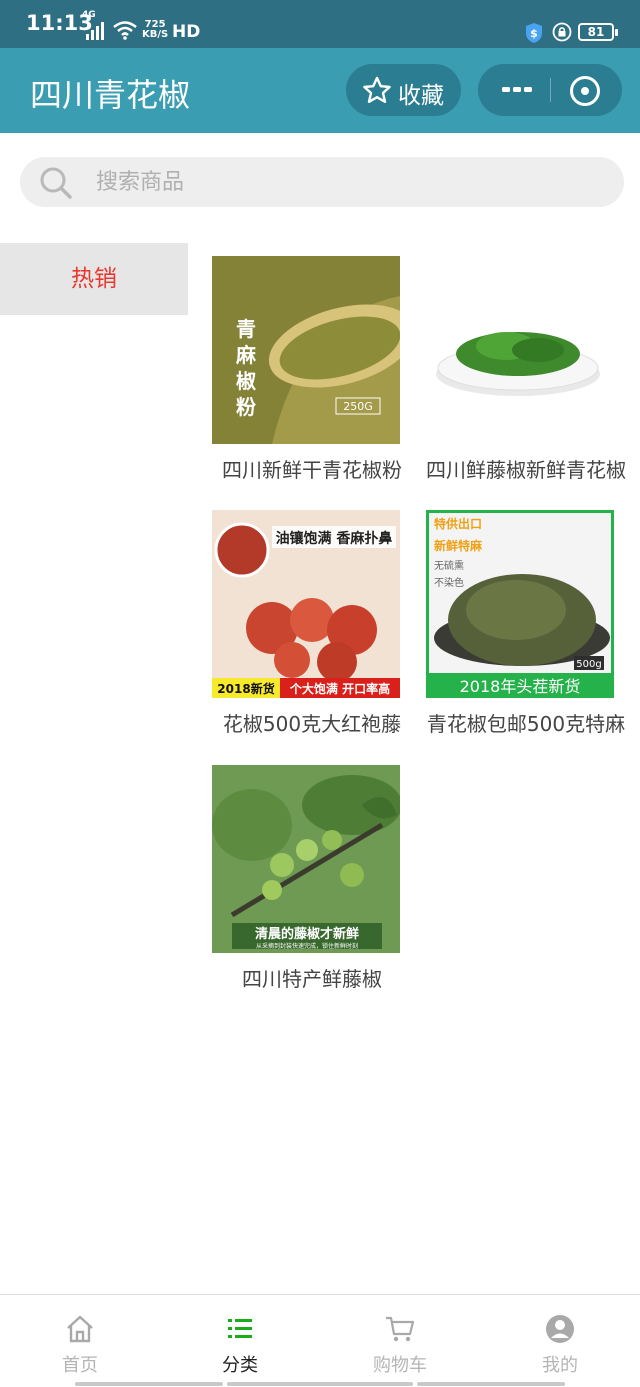  I want to click on image-caption-1: 特供出口, so click(458, 523).